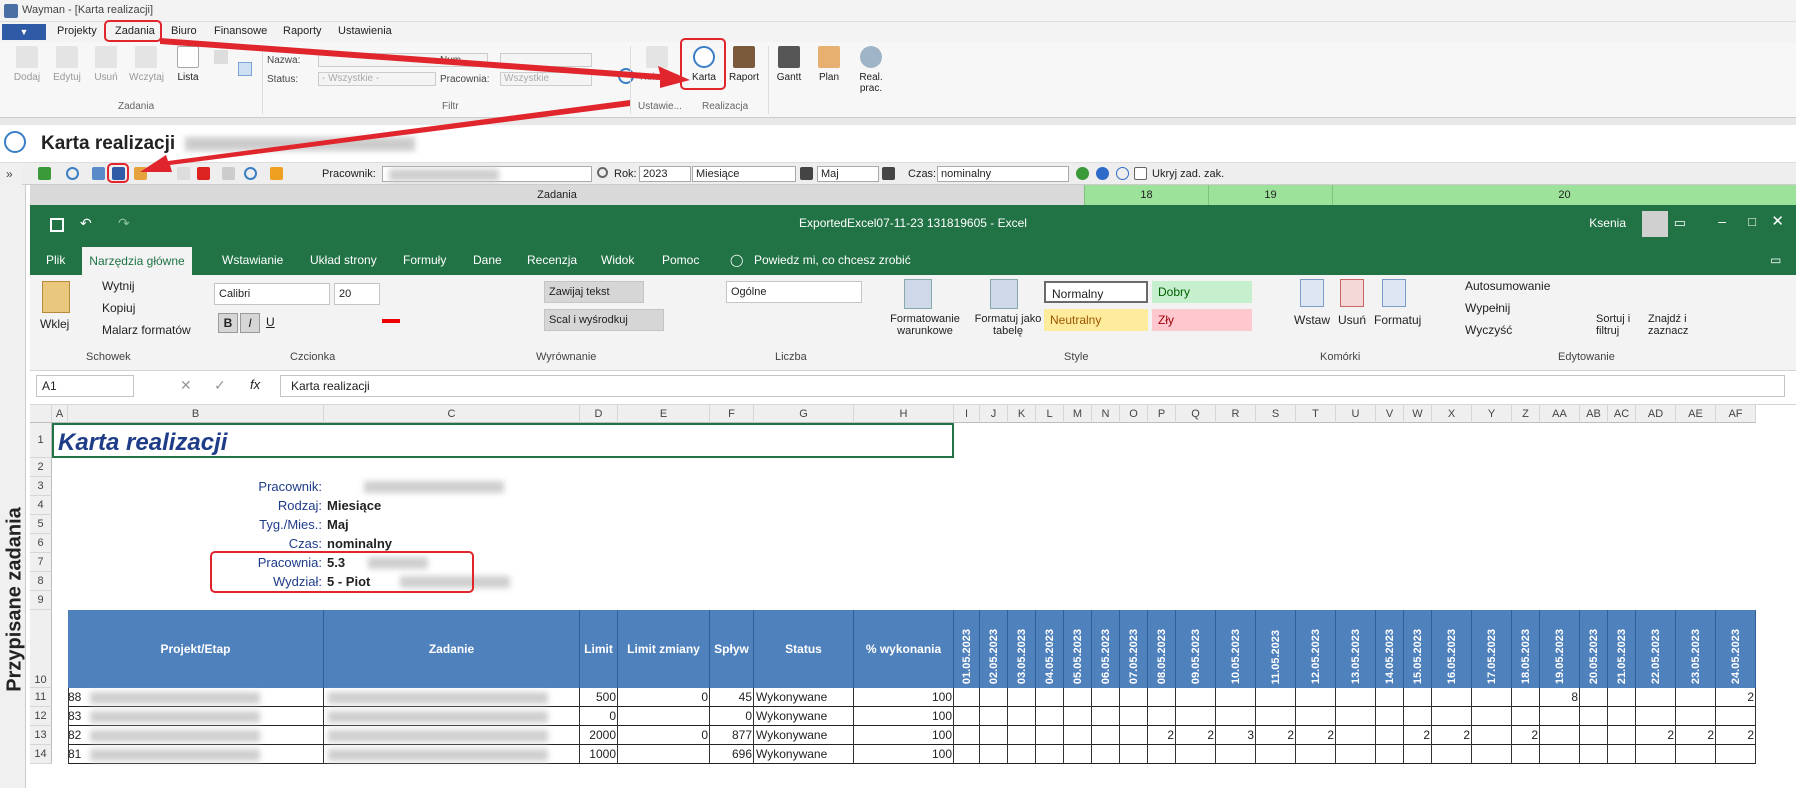 The height and width of the screenshot is (788, 1796). What do you see at coordinates (994, 649) in the screenshot?
I see `date-header: 02.05.2023` at bounding box center [994, 649].